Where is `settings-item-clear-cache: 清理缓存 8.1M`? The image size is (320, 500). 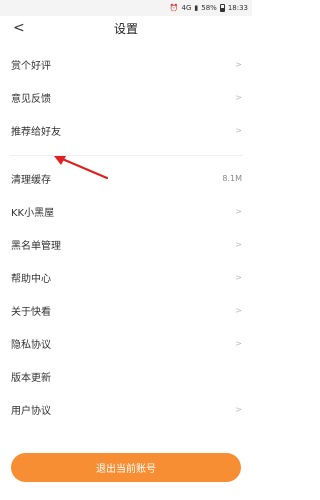
settings-item-clear-cache: 清理缓存 8.1M is located at coordinates (126, 178).